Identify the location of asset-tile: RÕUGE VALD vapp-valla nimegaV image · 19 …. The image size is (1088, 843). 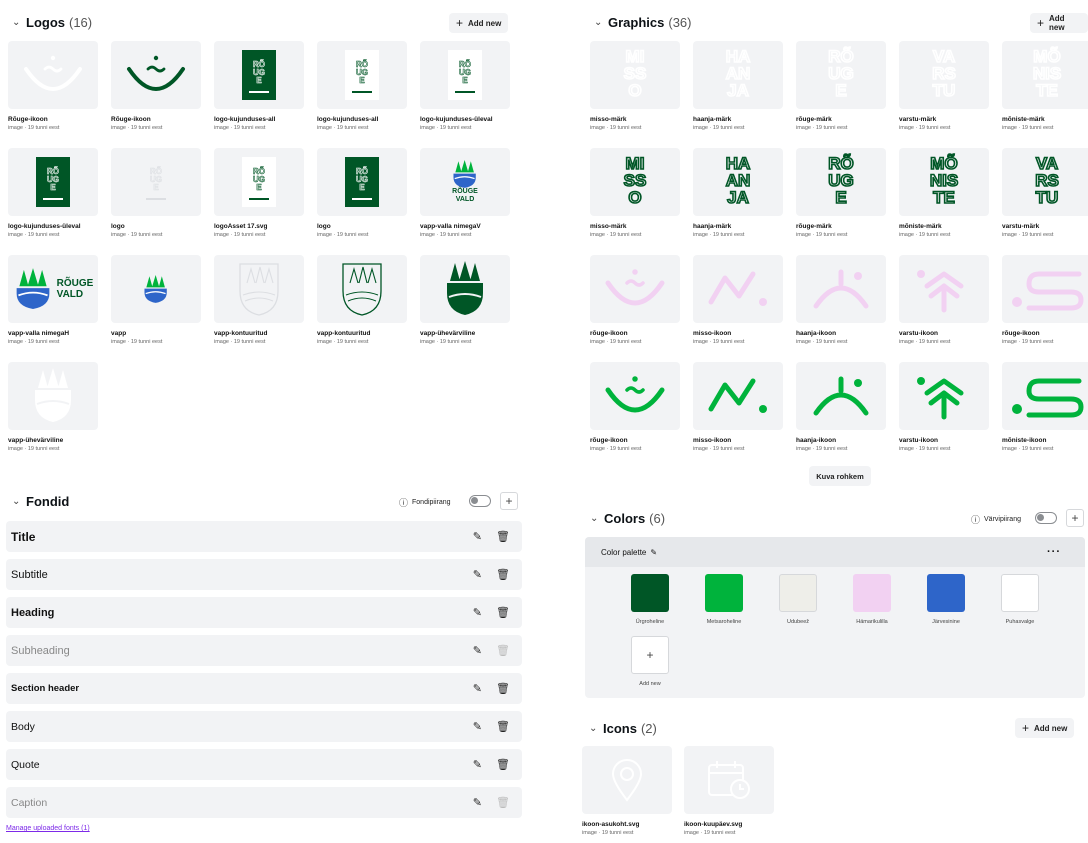
(465, 193).